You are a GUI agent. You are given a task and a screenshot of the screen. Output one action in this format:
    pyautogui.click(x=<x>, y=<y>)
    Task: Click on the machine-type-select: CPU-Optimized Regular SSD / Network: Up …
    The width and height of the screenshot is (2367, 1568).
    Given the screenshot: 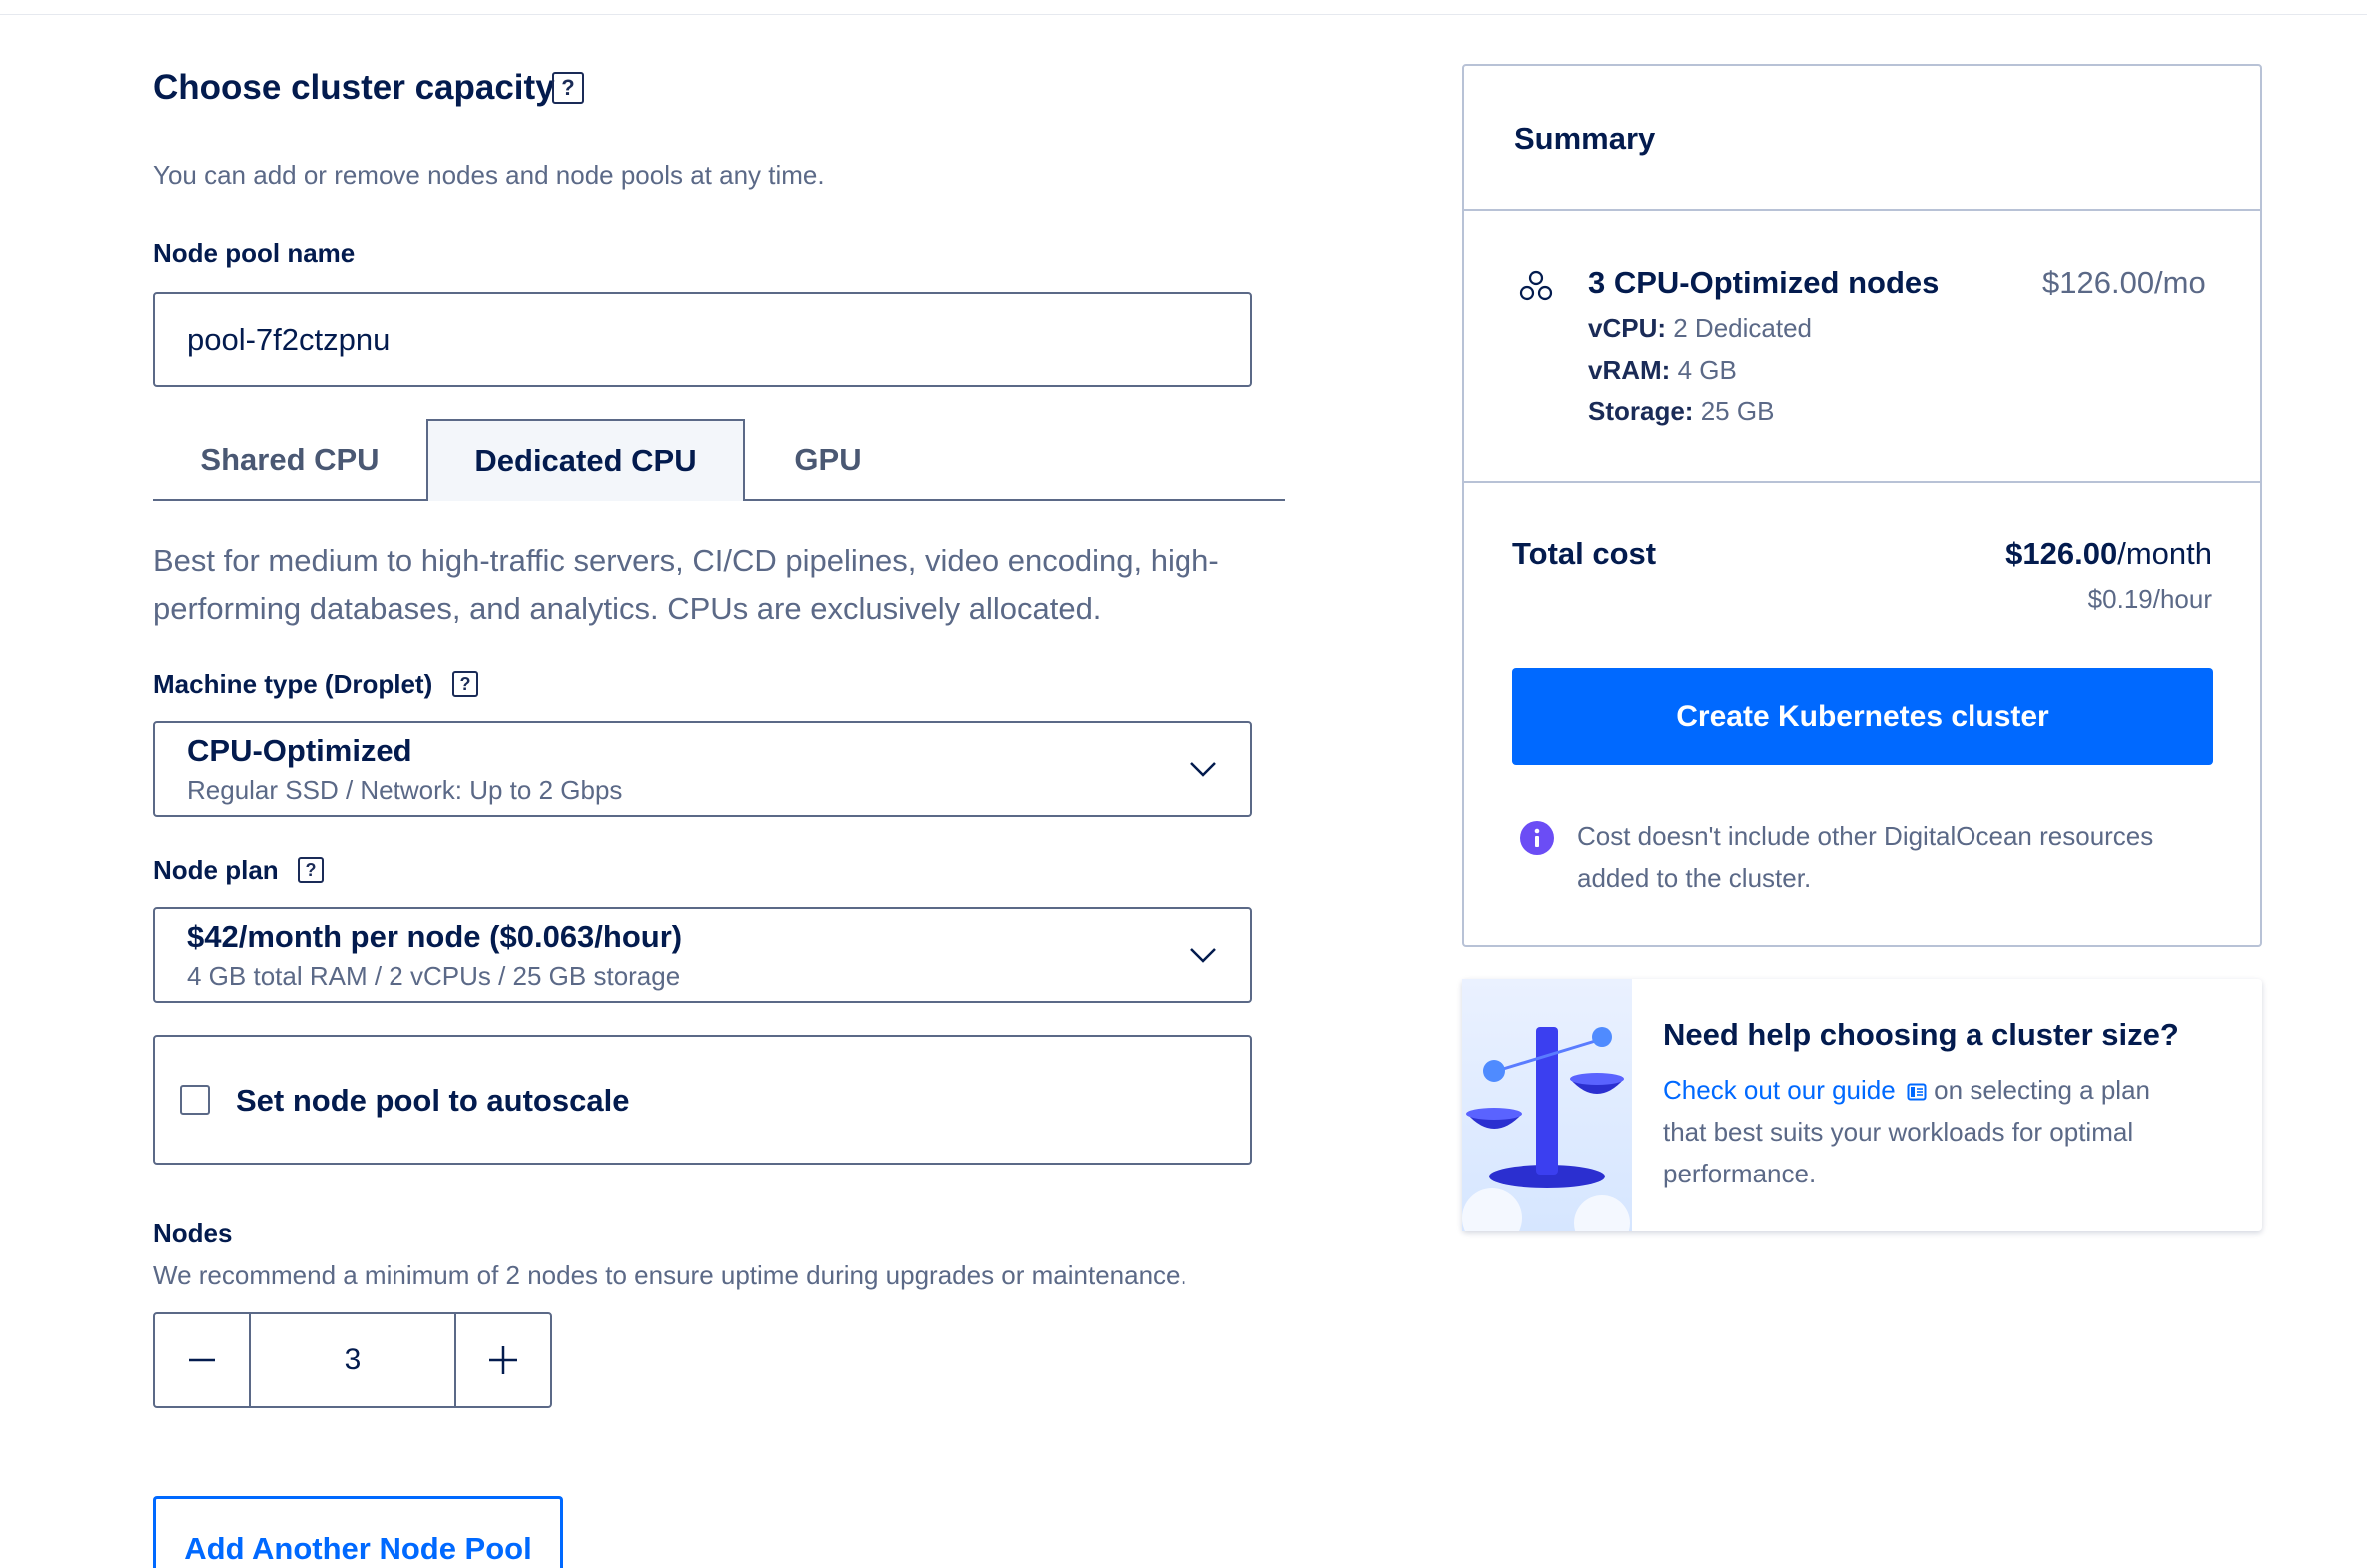 What is the action you would take?
    pyautogui.click(x=702, y=769)
    